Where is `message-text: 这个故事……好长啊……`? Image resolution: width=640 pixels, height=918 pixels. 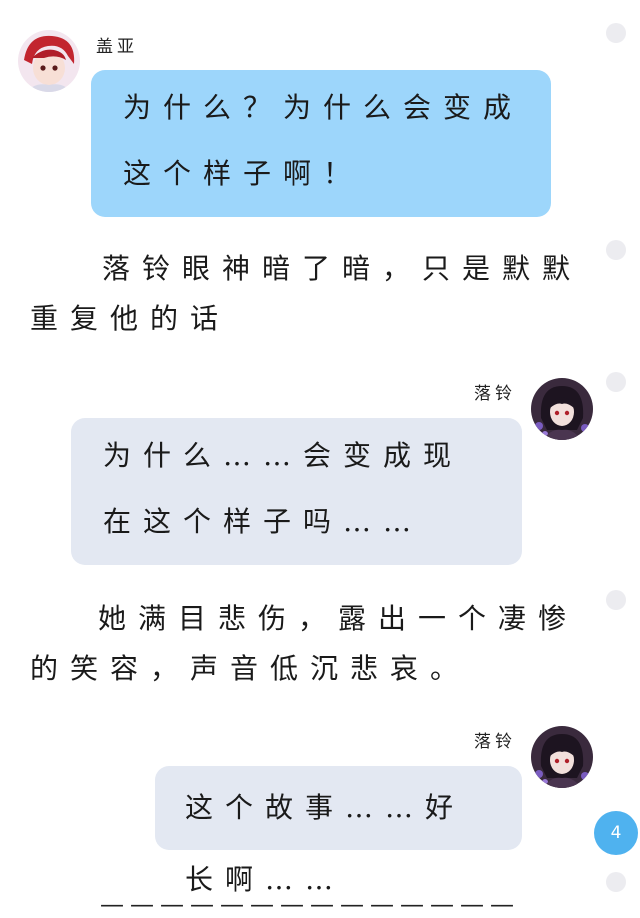
message-text: 这个故事……好长啊…… is located at coordinates (325, 843).